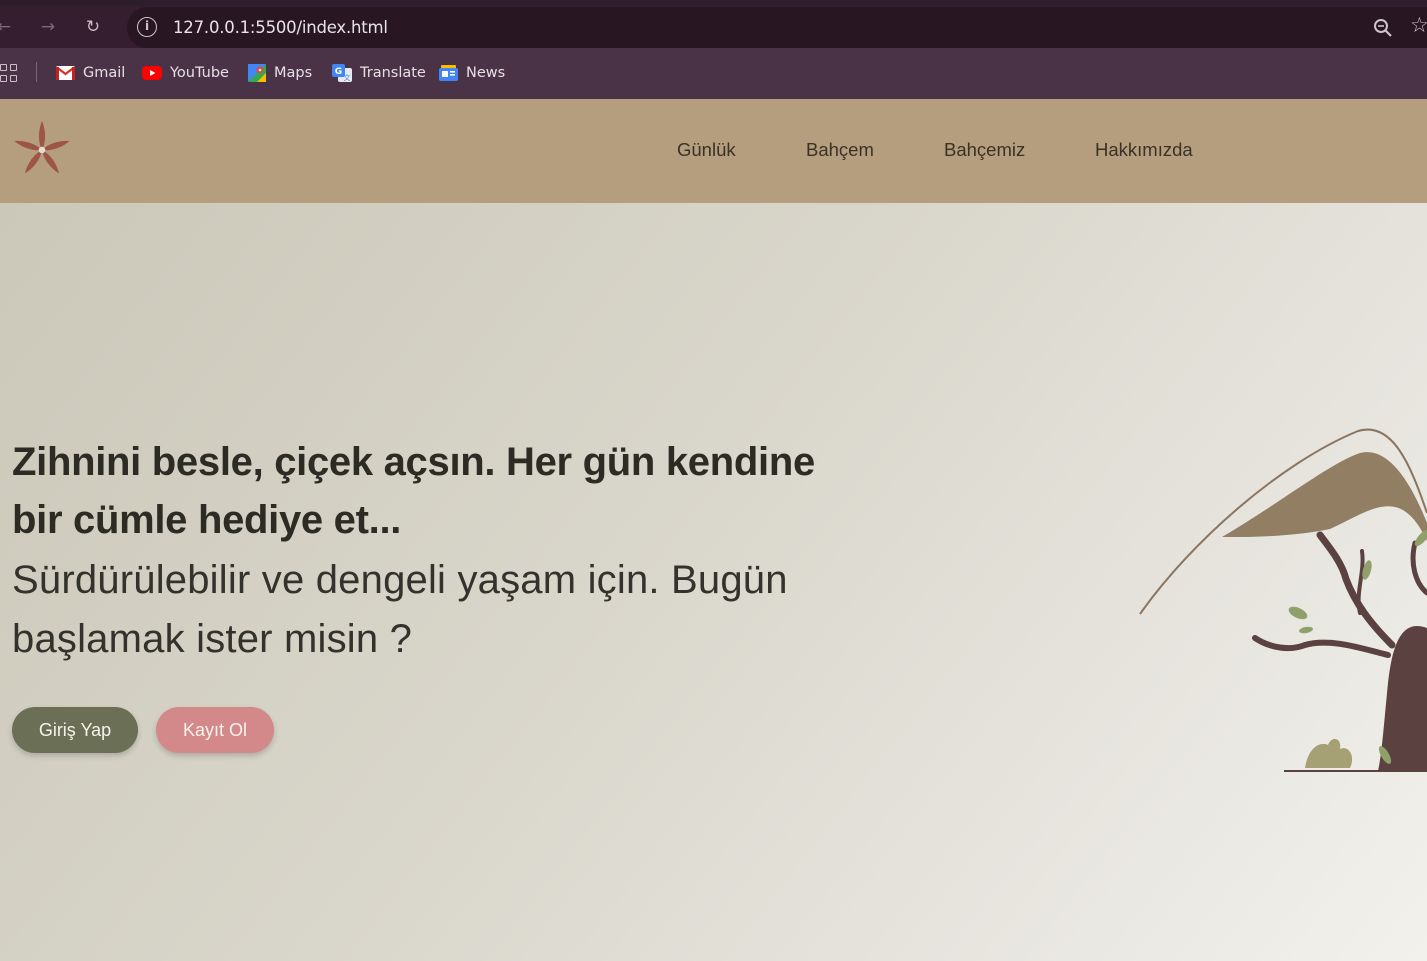 The image size is (1427, 961). What do you see at coordinates (777, 27) in the screenshot?
I see `address-bar: i 127.0.0.1:5500/index.html ☆` at bounding box center [777, 27].